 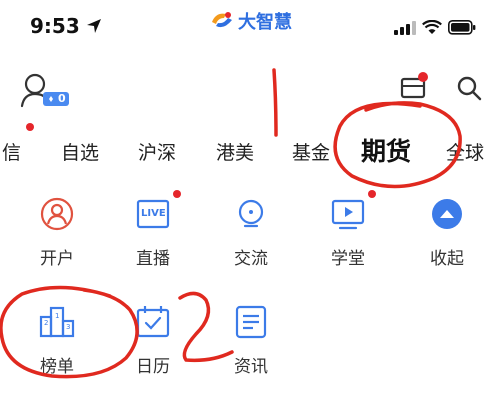 What do you see at coordinates (386, 150) in the screenshot?
I see `tab-futures: 期货` at bounding box center [386, 150].